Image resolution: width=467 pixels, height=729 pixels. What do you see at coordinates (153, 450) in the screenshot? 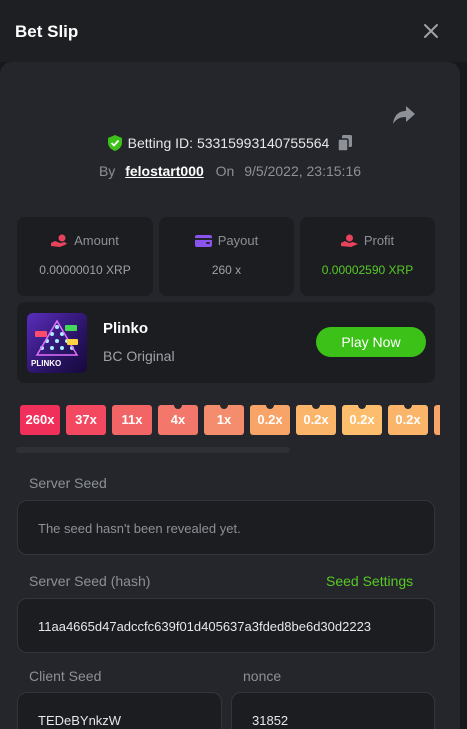
I see `multiplier-scrollbar` at bounding box center [153, 450].